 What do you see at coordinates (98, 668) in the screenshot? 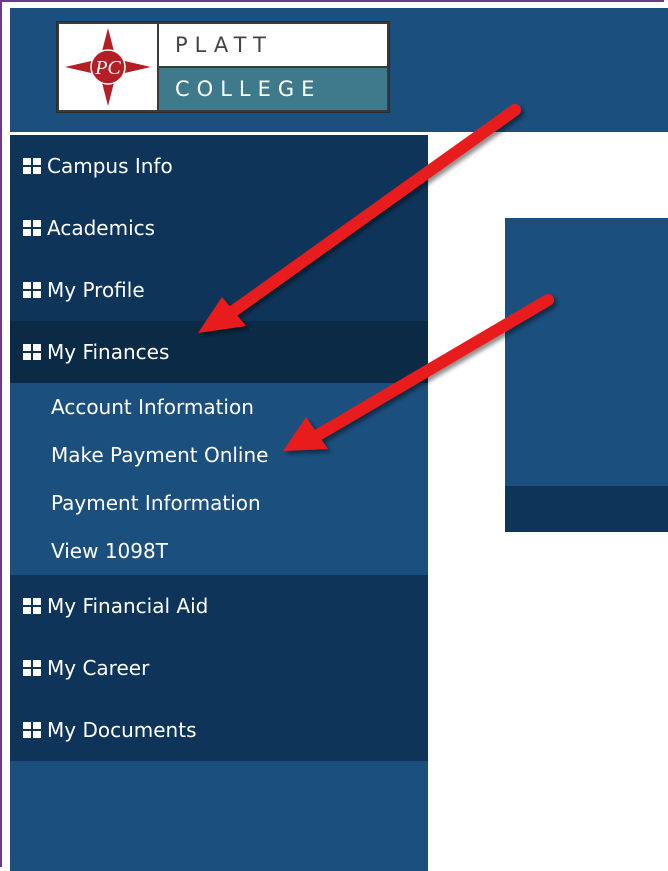
I see `sidebar-item-label: My Career` at bounding box center [98, 668].